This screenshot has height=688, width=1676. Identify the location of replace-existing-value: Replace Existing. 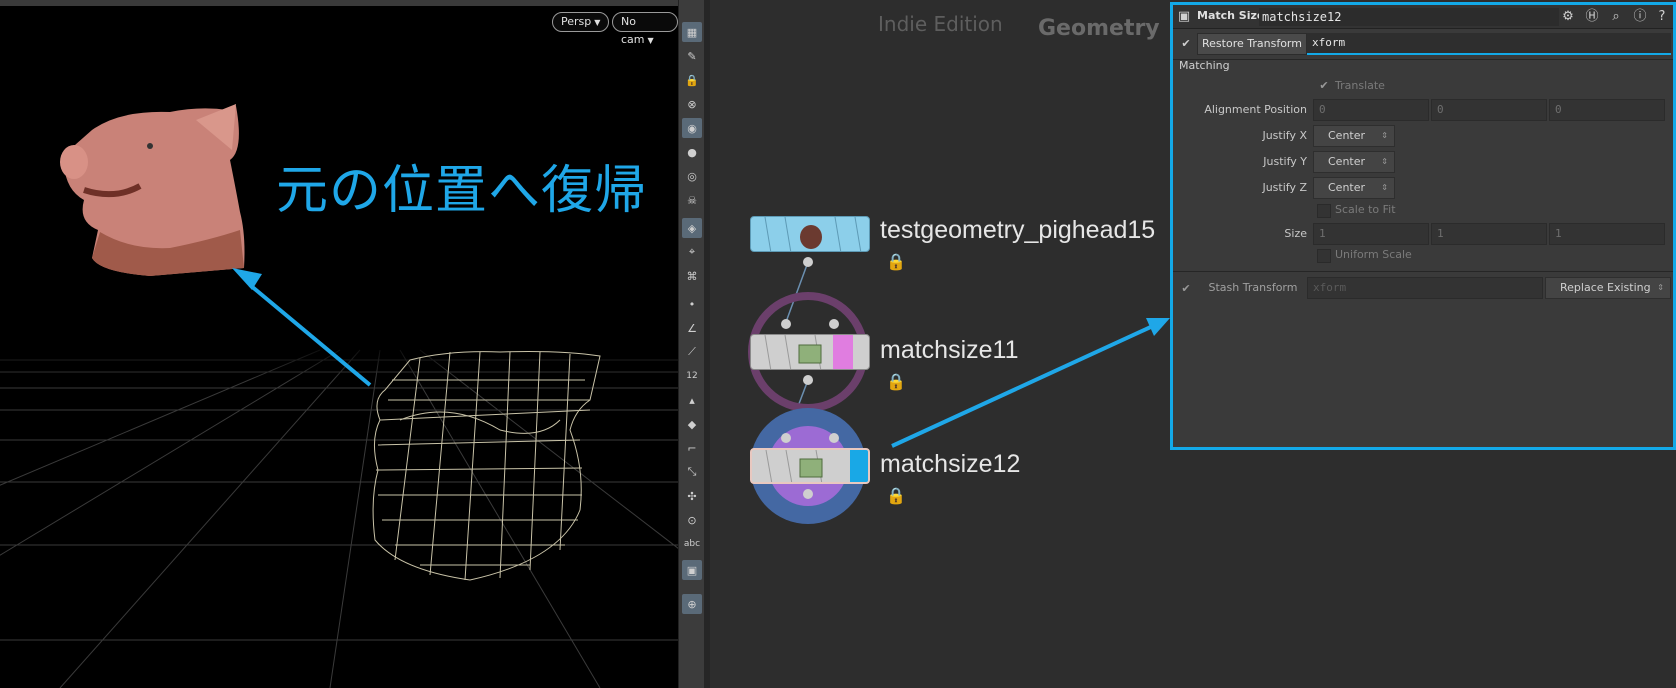
(1605, 287).